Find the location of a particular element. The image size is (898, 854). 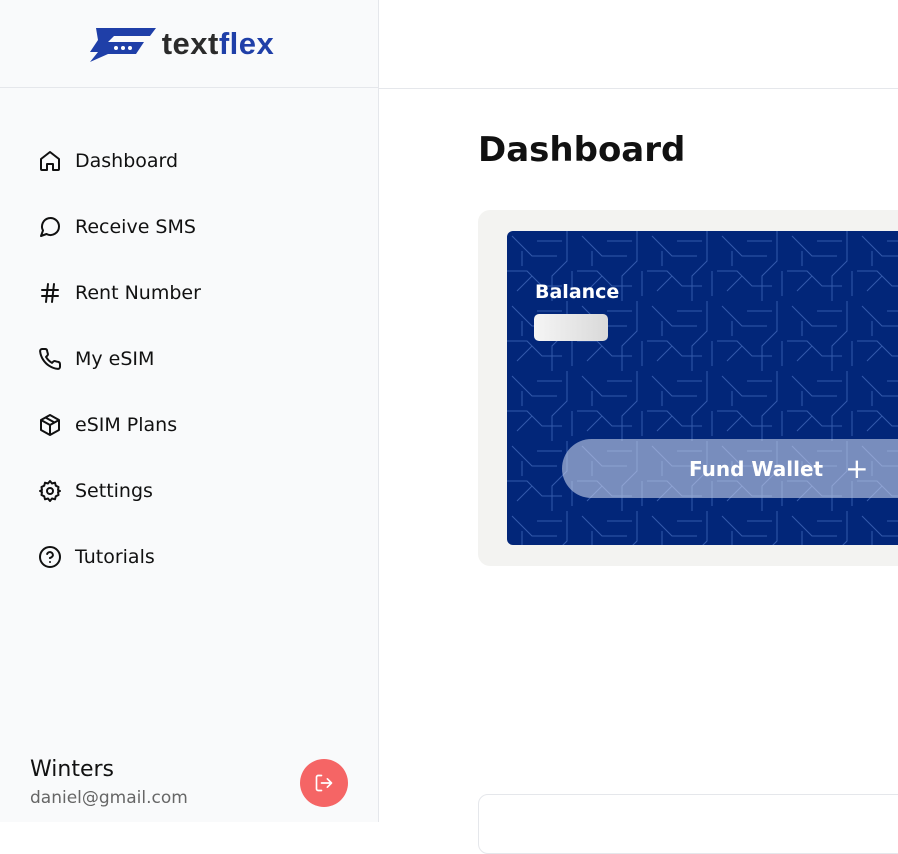

sidebar-item-tutorials: Tutorials is located at coordinates (119, 557).